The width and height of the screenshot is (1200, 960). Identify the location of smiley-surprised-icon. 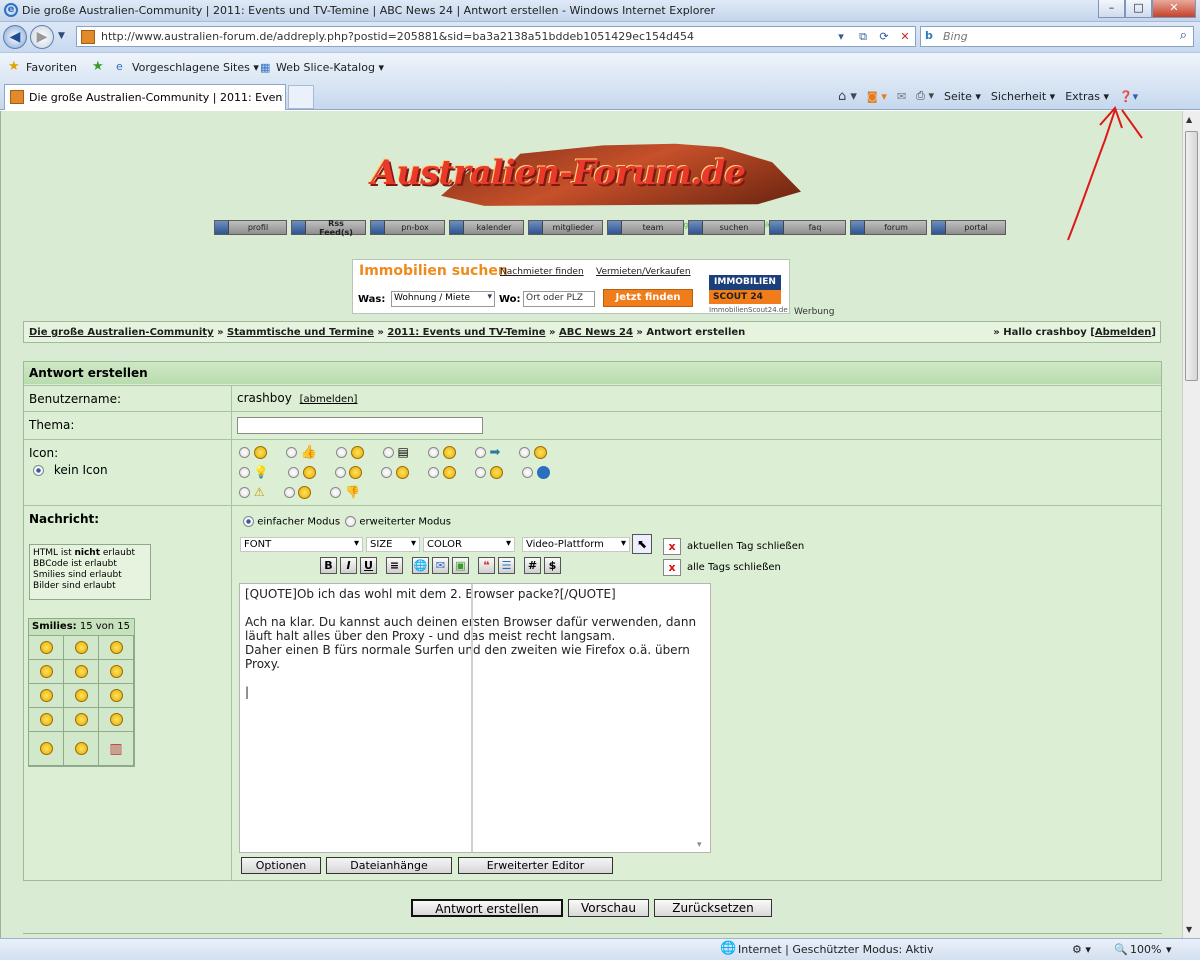
(81, 695).